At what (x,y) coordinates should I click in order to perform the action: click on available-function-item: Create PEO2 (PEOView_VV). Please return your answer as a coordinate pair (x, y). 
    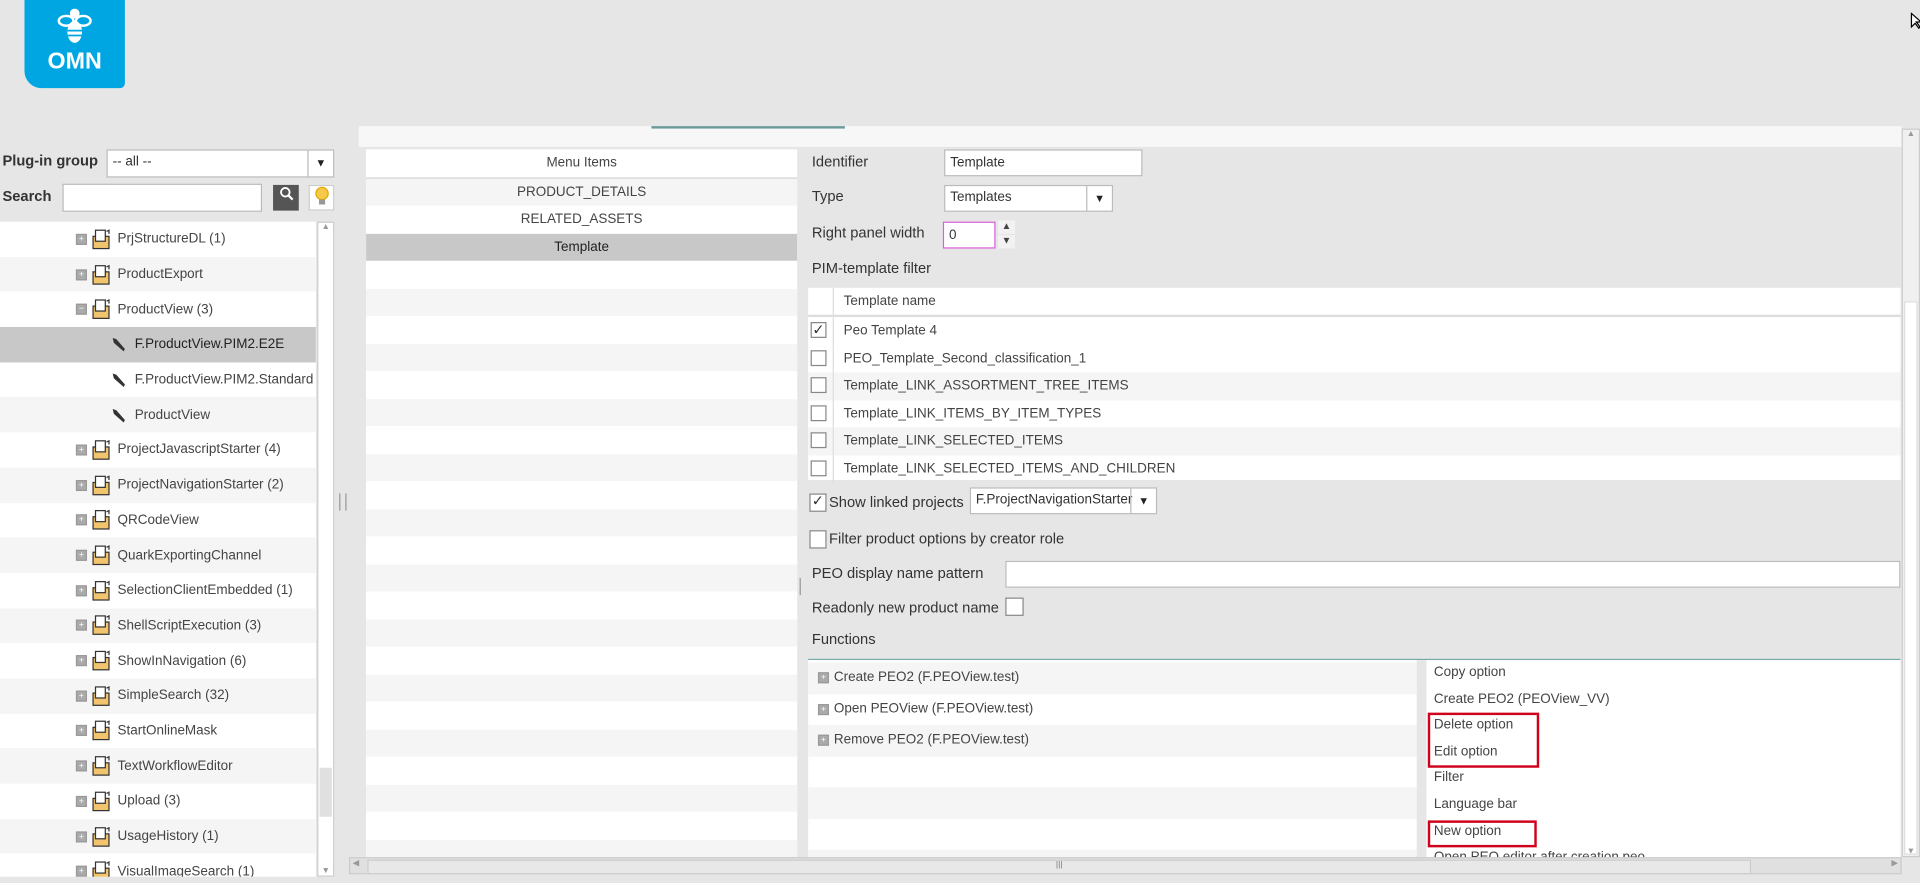
    Looking at the image, I should click on (1664, 699).